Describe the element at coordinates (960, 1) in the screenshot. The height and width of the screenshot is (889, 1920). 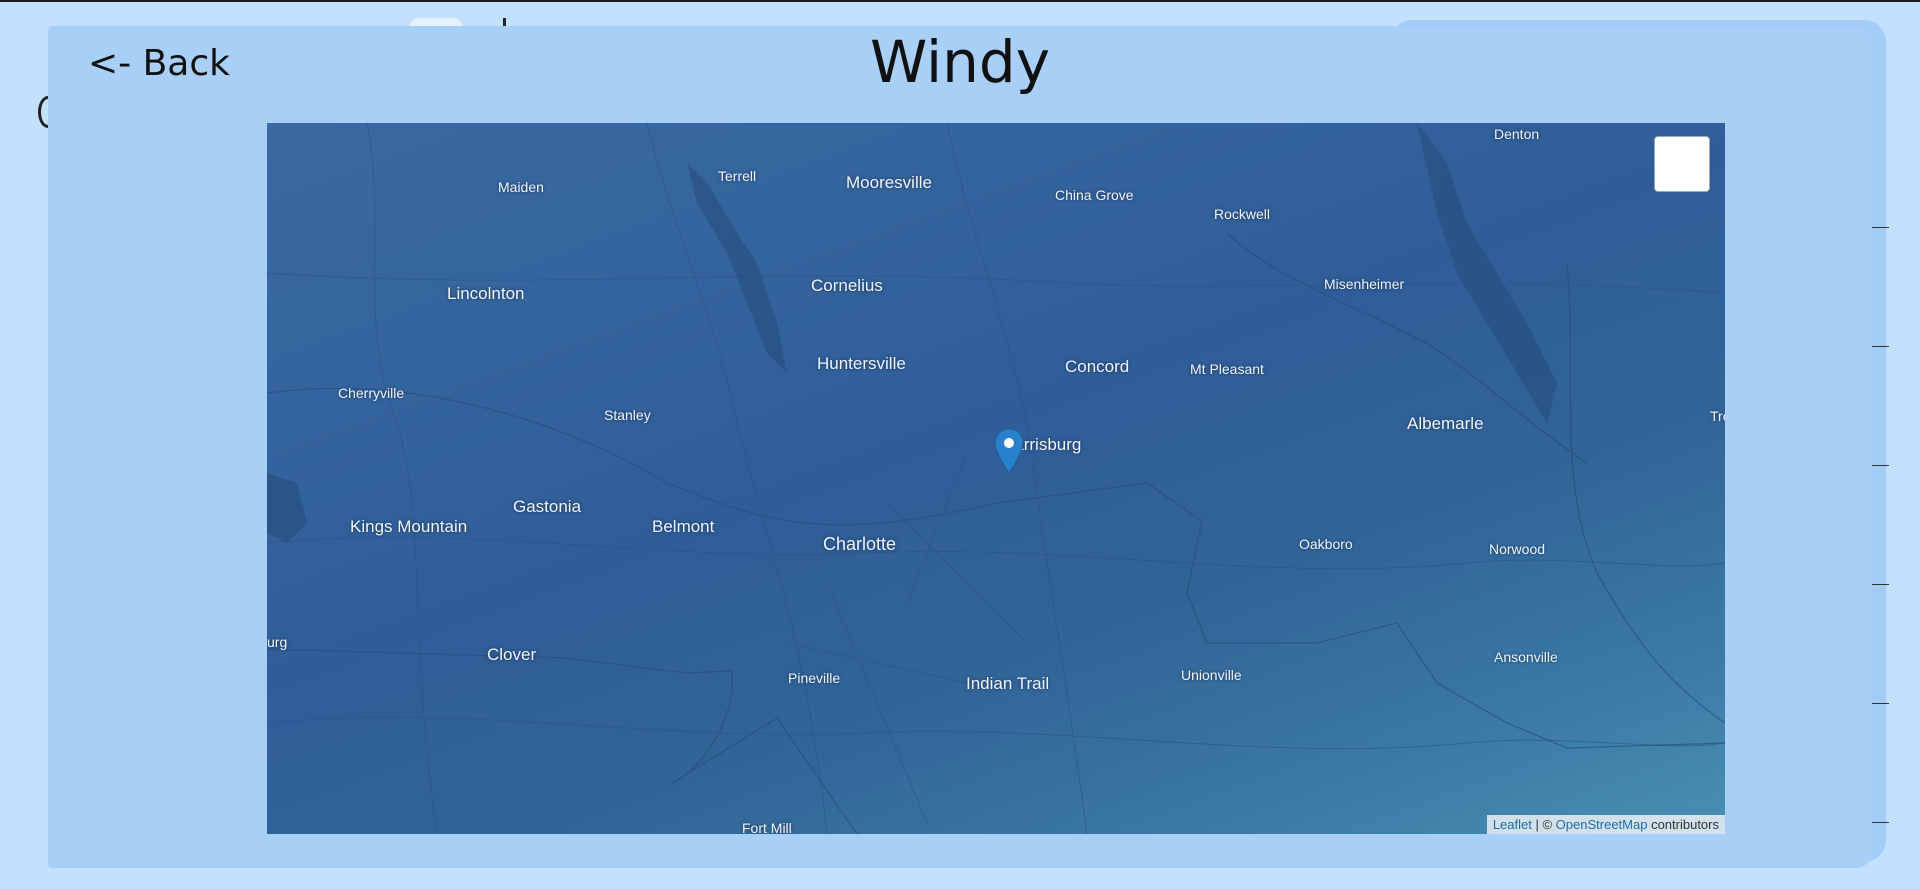
I see `top-border` at that location.